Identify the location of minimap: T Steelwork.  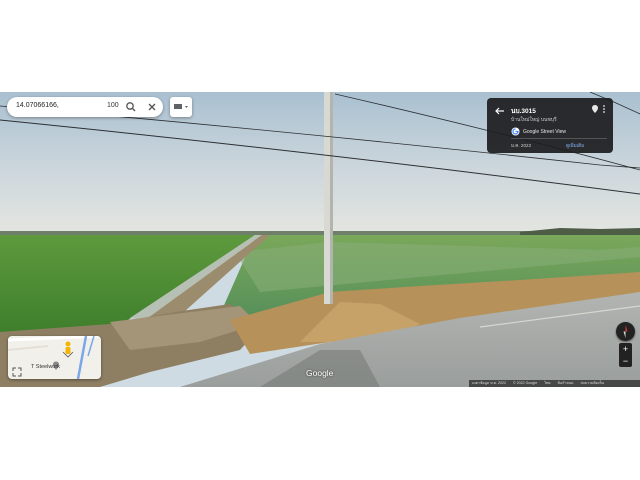
(54, 357).